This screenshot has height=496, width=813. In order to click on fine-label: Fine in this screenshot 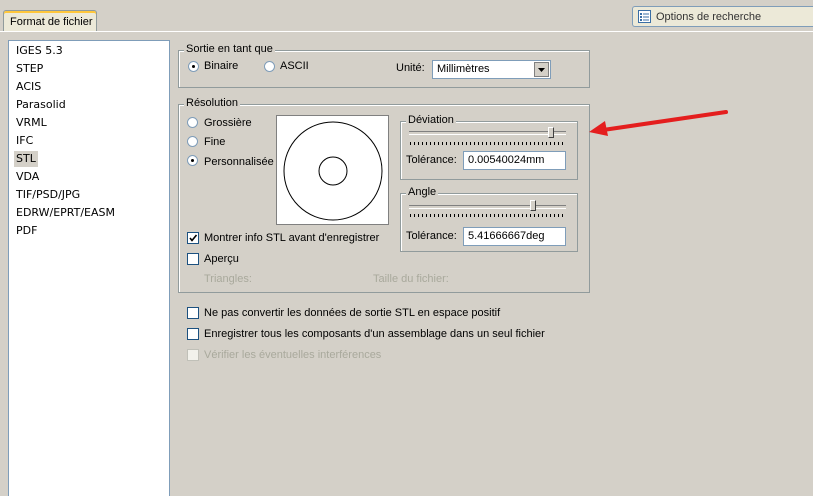, I will do `click(215, 142)`.